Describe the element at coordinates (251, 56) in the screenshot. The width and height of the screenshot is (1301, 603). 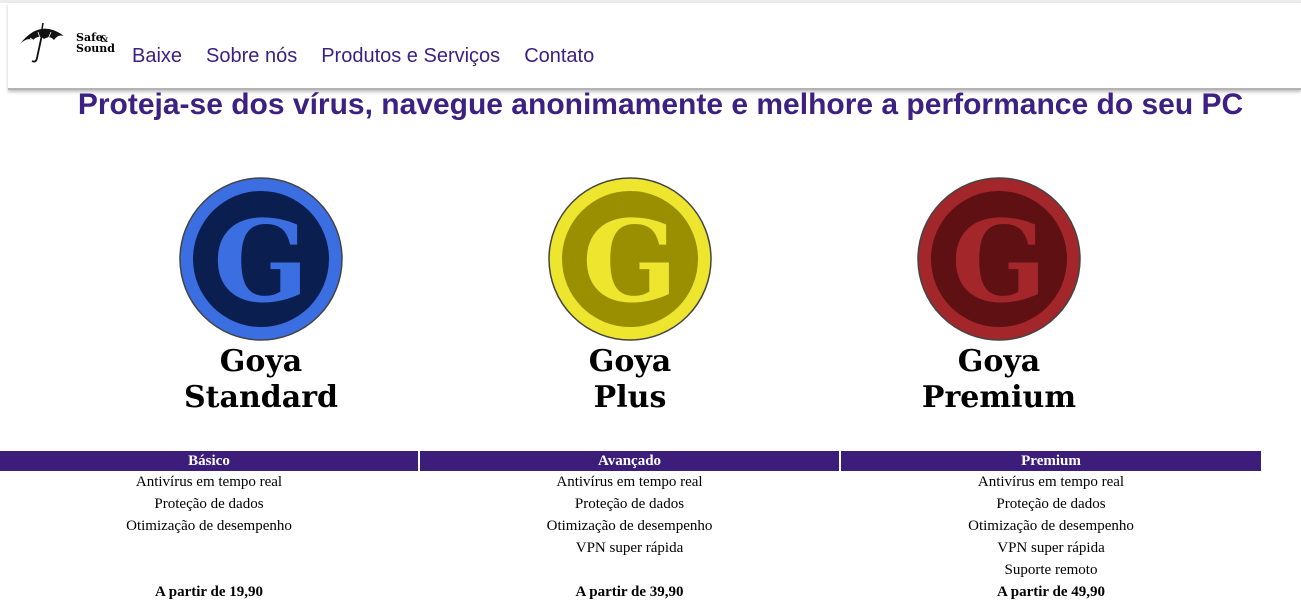
I see `nav-link-sobre-nos: Sobre nós` at that location.